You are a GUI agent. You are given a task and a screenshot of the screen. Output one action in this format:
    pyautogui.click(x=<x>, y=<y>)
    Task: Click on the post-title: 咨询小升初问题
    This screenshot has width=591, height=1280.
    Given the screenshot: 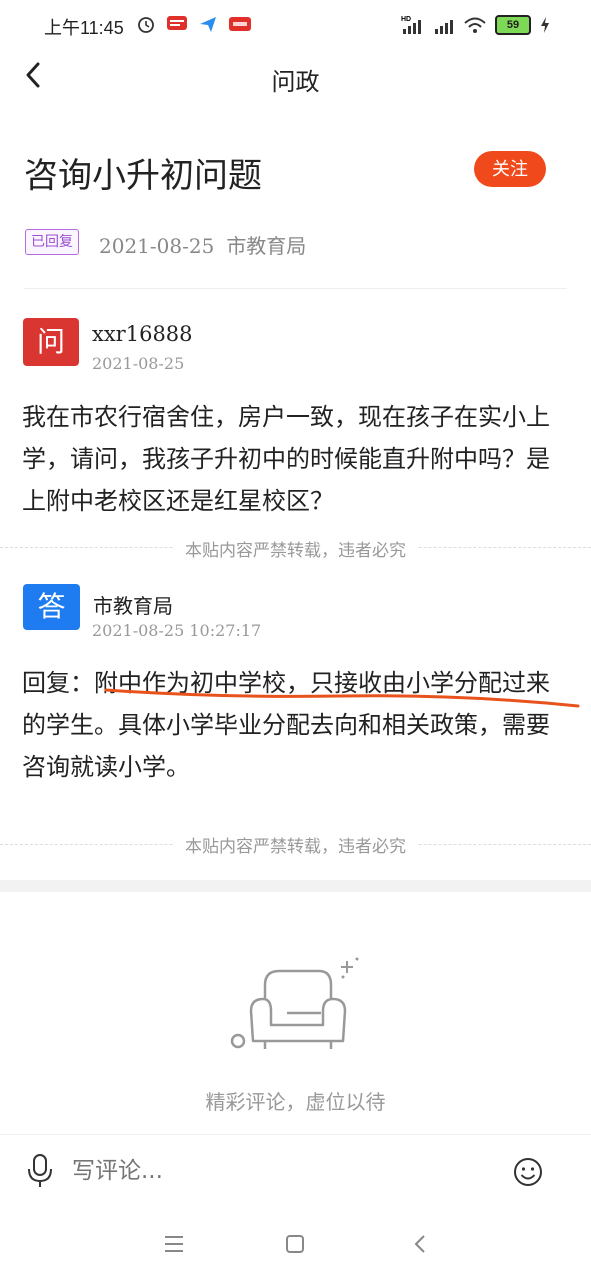 What is the action you would take?
    pyautogui.click(x=143, y=176)
    